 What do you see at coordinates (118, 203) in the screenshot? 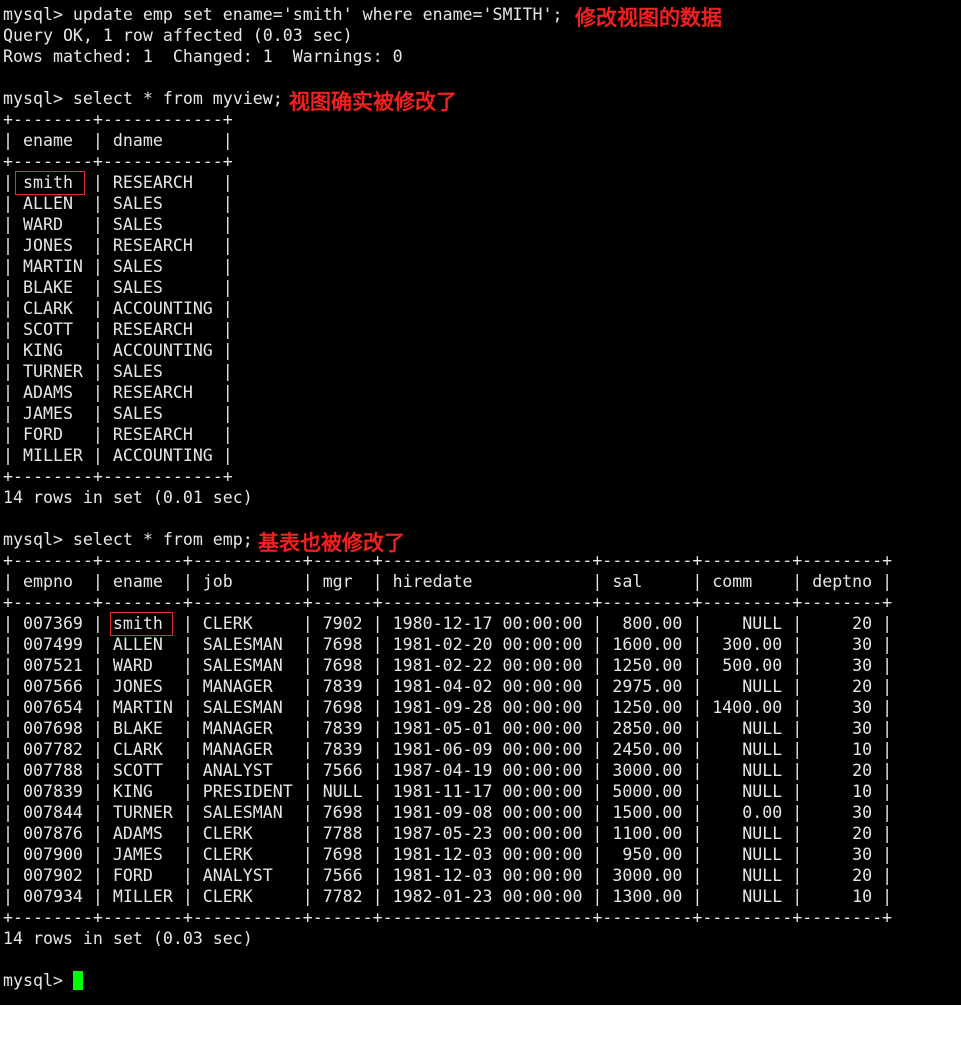
I see `table-row: | ALLEN | SALES |` at bounding box center [118, 203].